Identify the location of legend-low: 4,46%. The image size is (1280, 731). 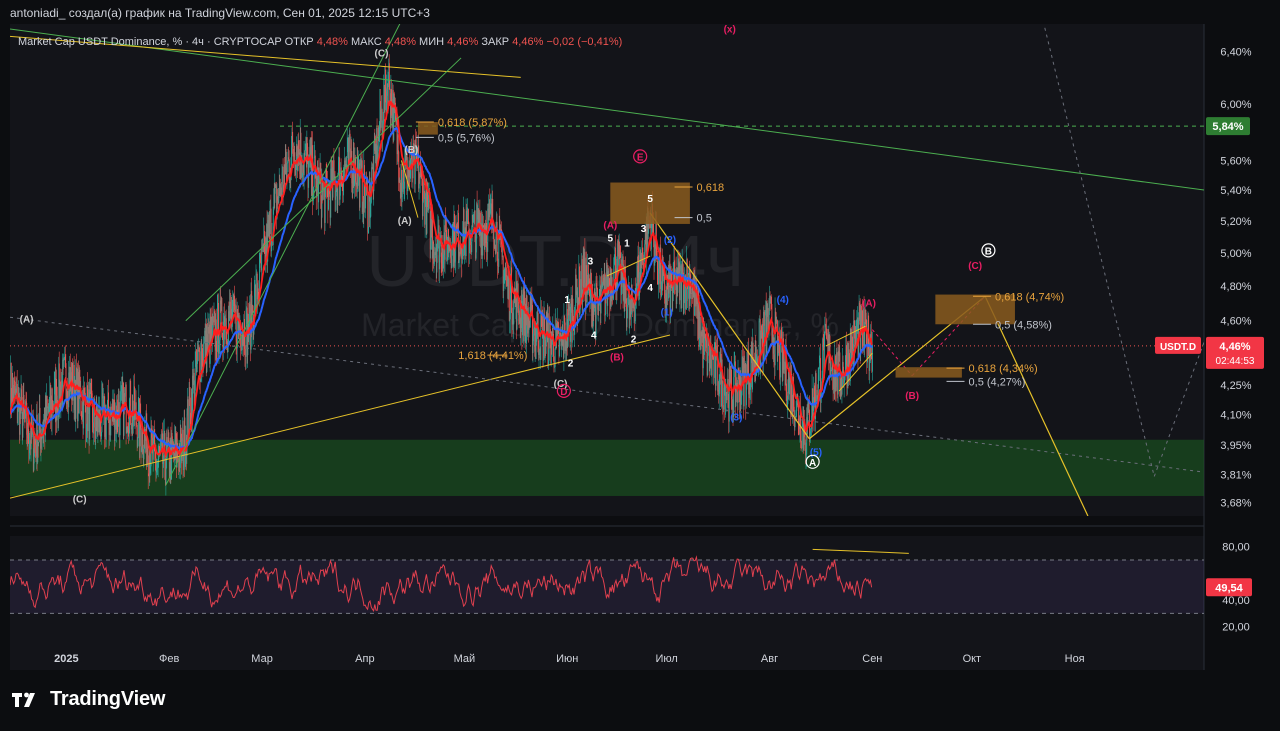
(462, 42).